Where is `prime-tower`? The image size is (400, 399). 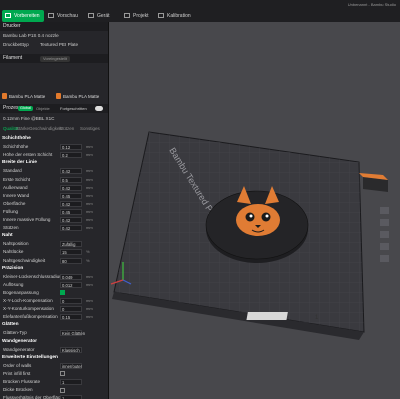 prime-tower is located at coordinates (373, 182).